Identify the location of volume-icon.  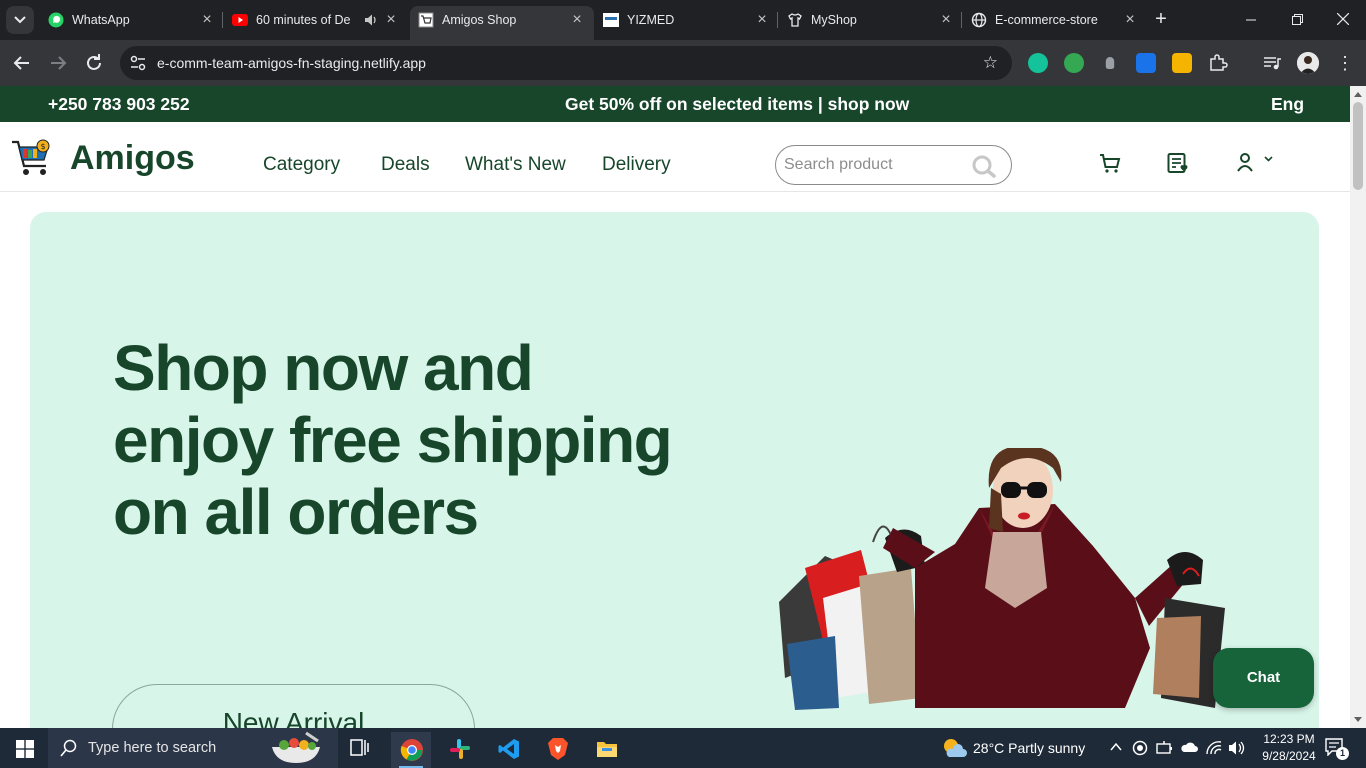
(1237, 748).